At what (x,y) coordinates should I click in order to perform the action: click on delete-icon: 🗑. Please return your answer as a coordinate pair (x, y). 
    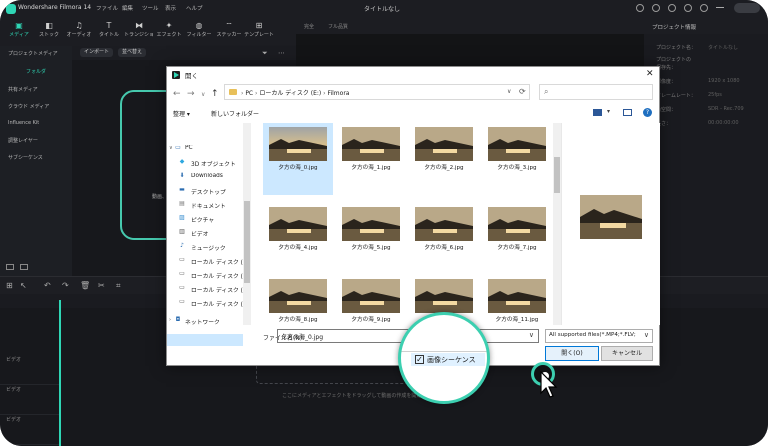
    Looking at the image, I should click on (85, 285).